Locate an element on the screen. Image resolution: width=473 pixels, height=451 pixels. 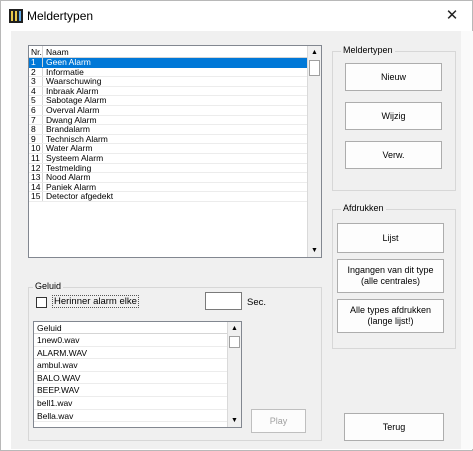
list-item-nr: 7 is located at coordinates (36, 120).